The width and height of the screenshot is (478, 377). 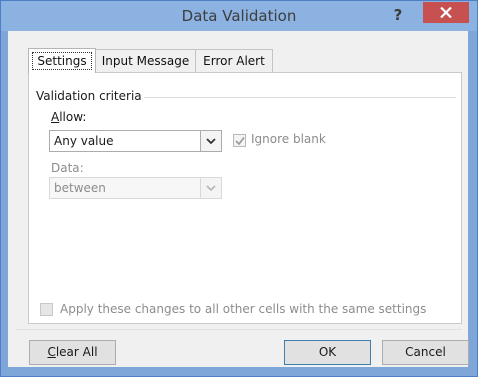 What do you see at coordinates (84, 141) in the screenshot?
I see `allow-selected-value: Any value` at bounding box center [84, 141].